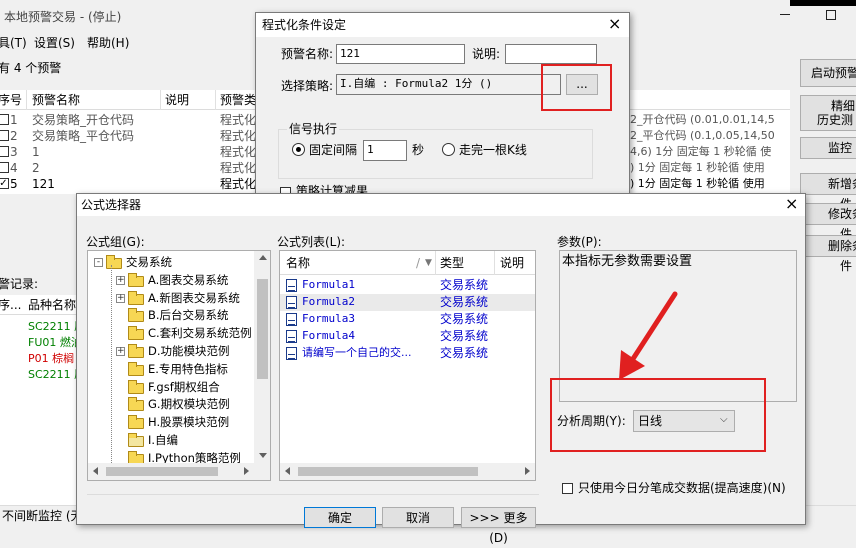 Image resolution: width=856 pixels, height=548 pixels. What do you see at coordinates (55, 343) in the screenshot?
I see `record-item: FU01 燃油` at bounding box center [55, 343].